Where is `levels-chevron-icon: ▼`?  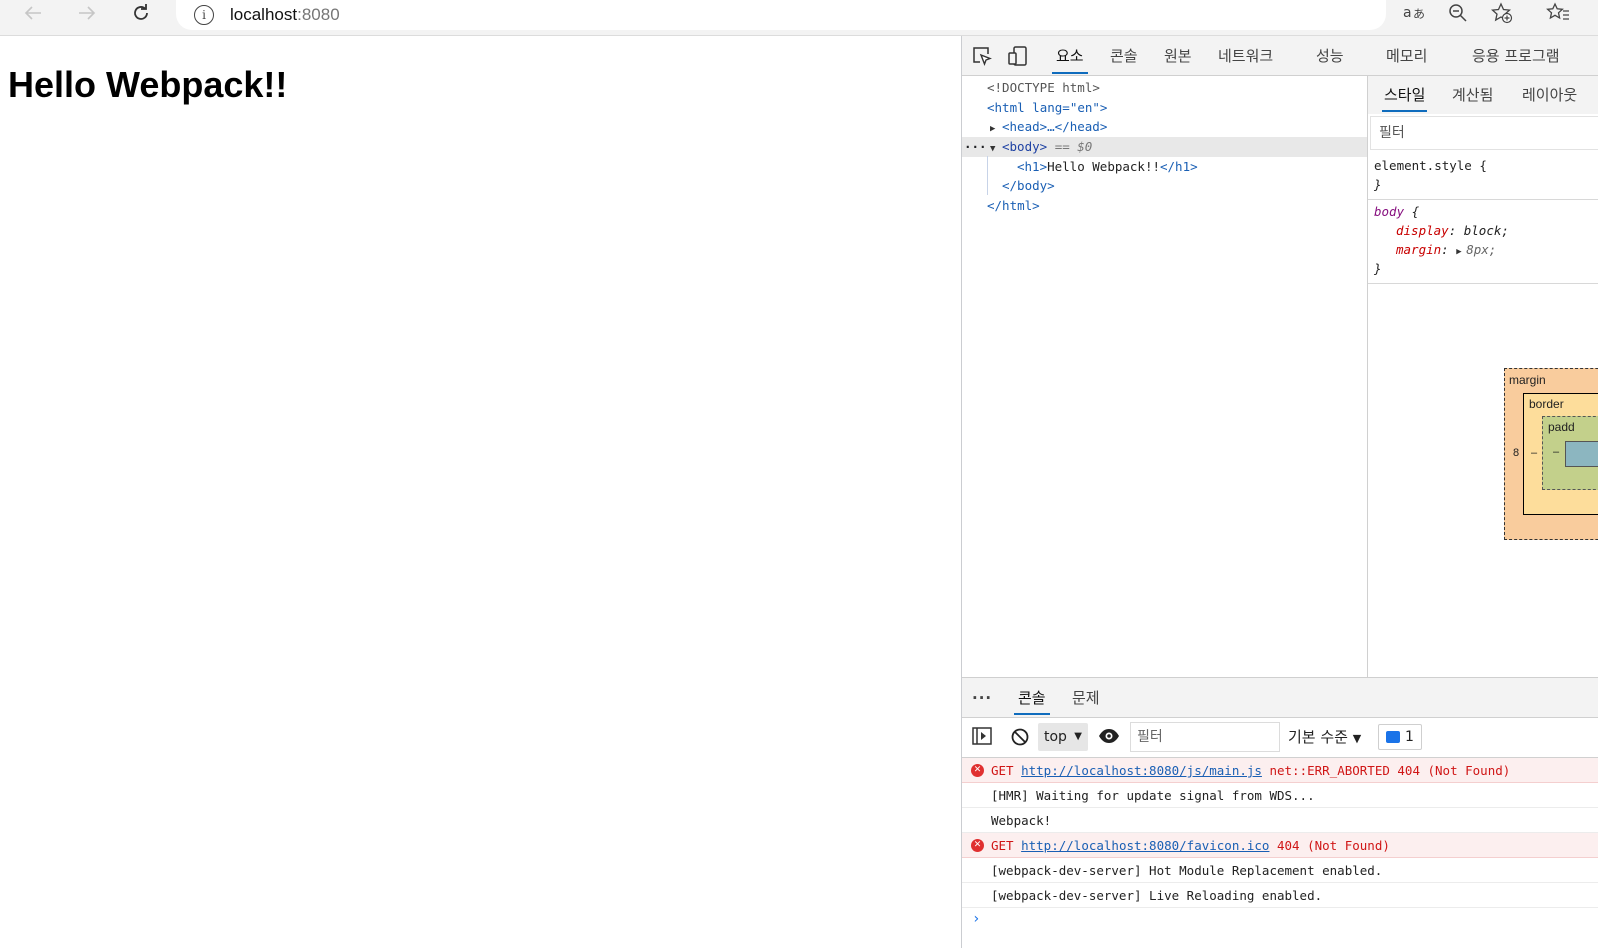
levels-chevron-icon: ▼ is located at coordinates (1357, 738).